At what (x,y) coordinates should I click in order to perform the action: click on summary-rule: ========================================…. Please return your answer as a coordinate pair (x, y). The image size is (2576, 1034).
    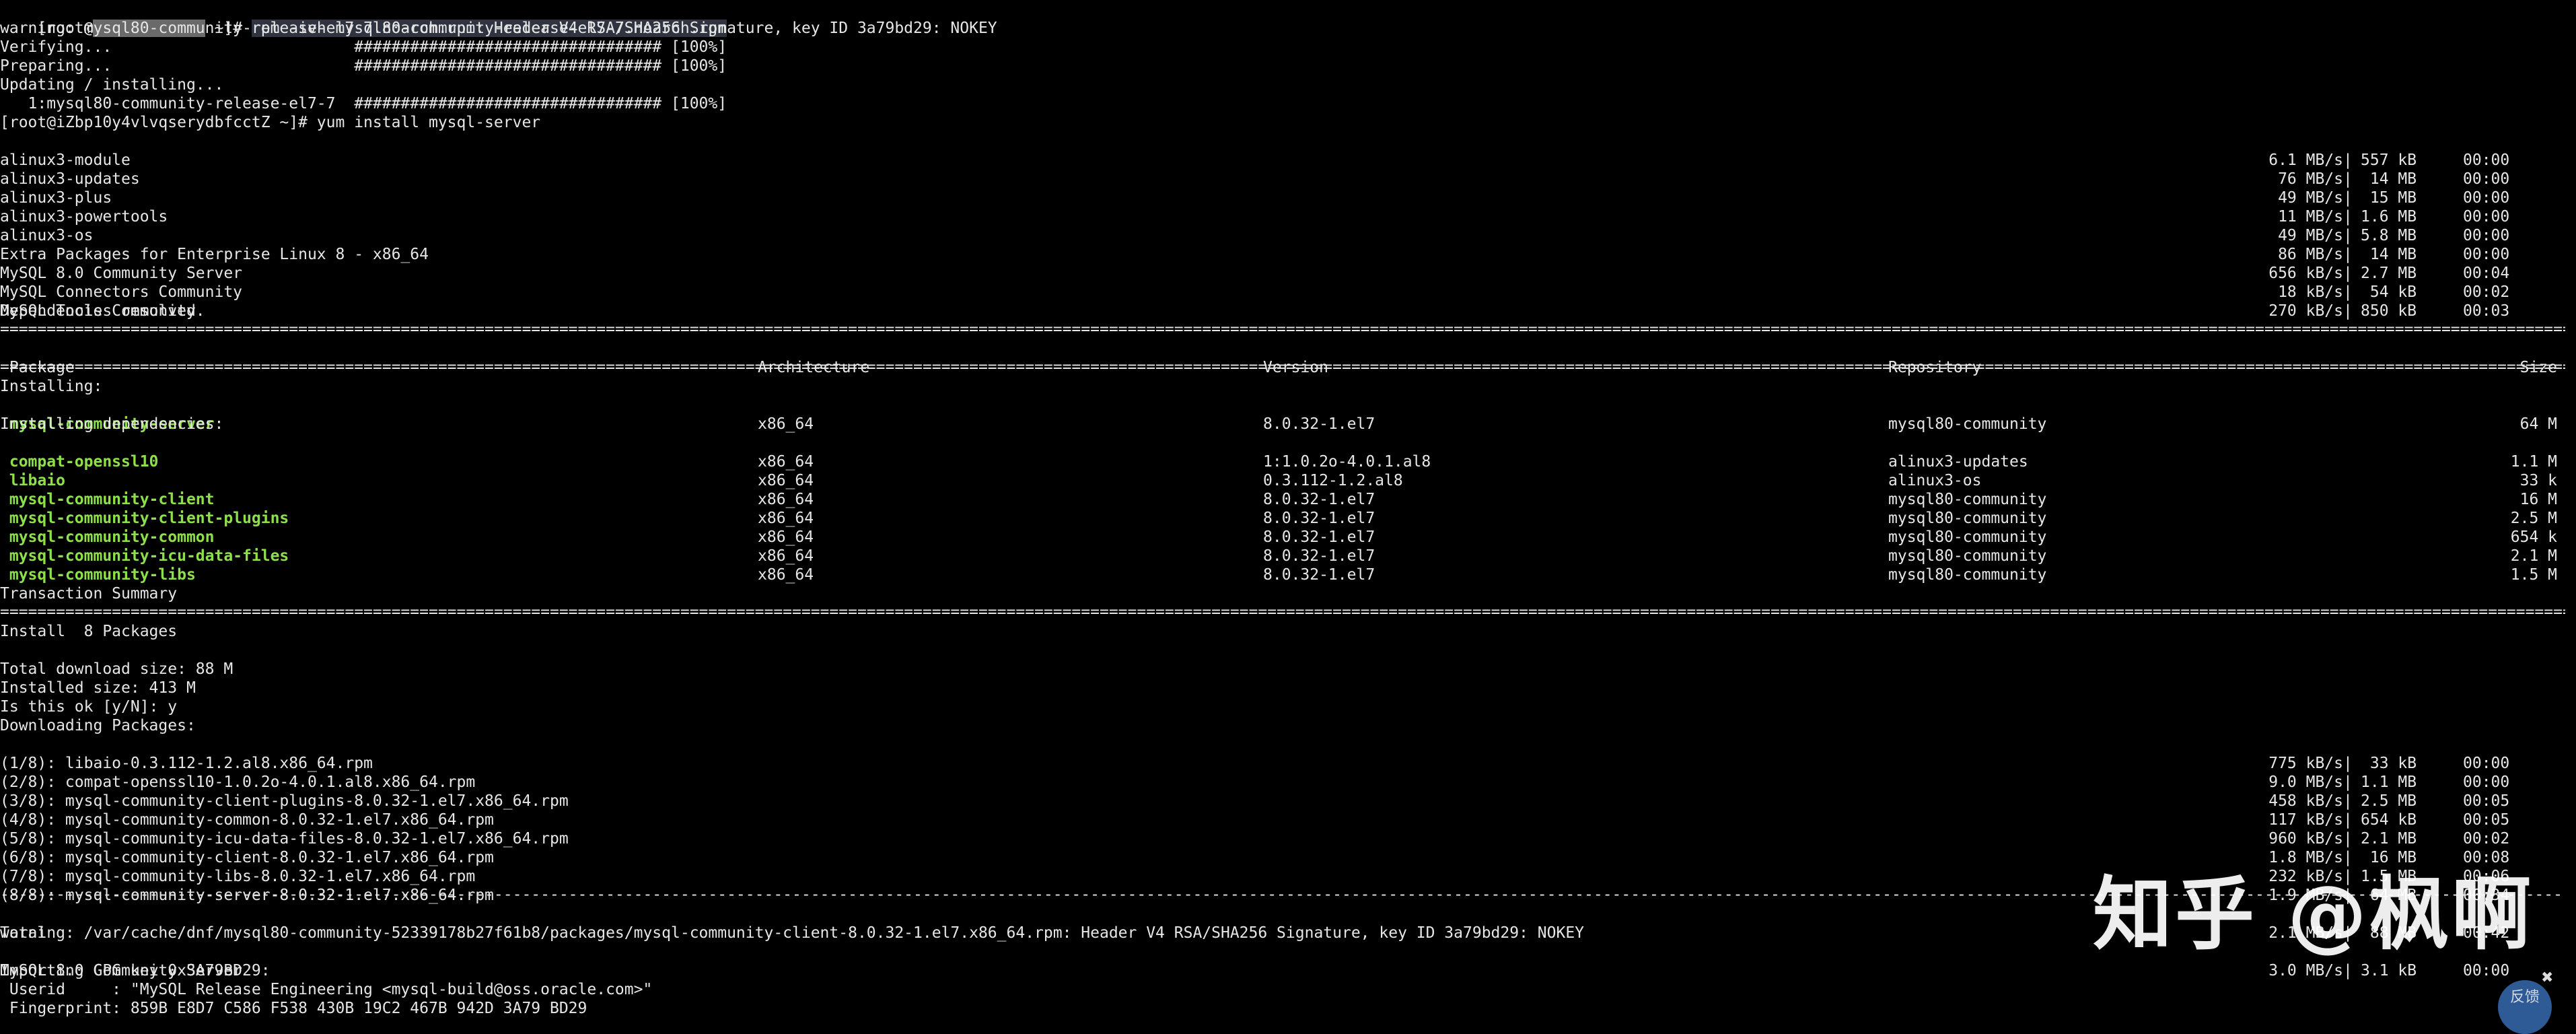
    Looking at the image, I should click on (1282, 613).